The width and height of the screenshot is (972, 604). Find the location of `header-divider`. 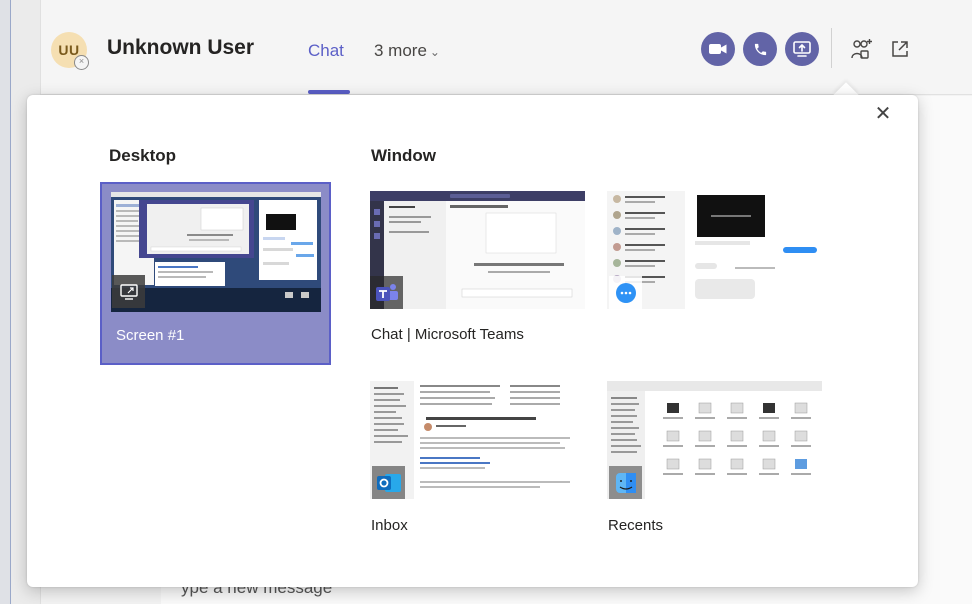

header-divider is located at coordinates (831, 48).